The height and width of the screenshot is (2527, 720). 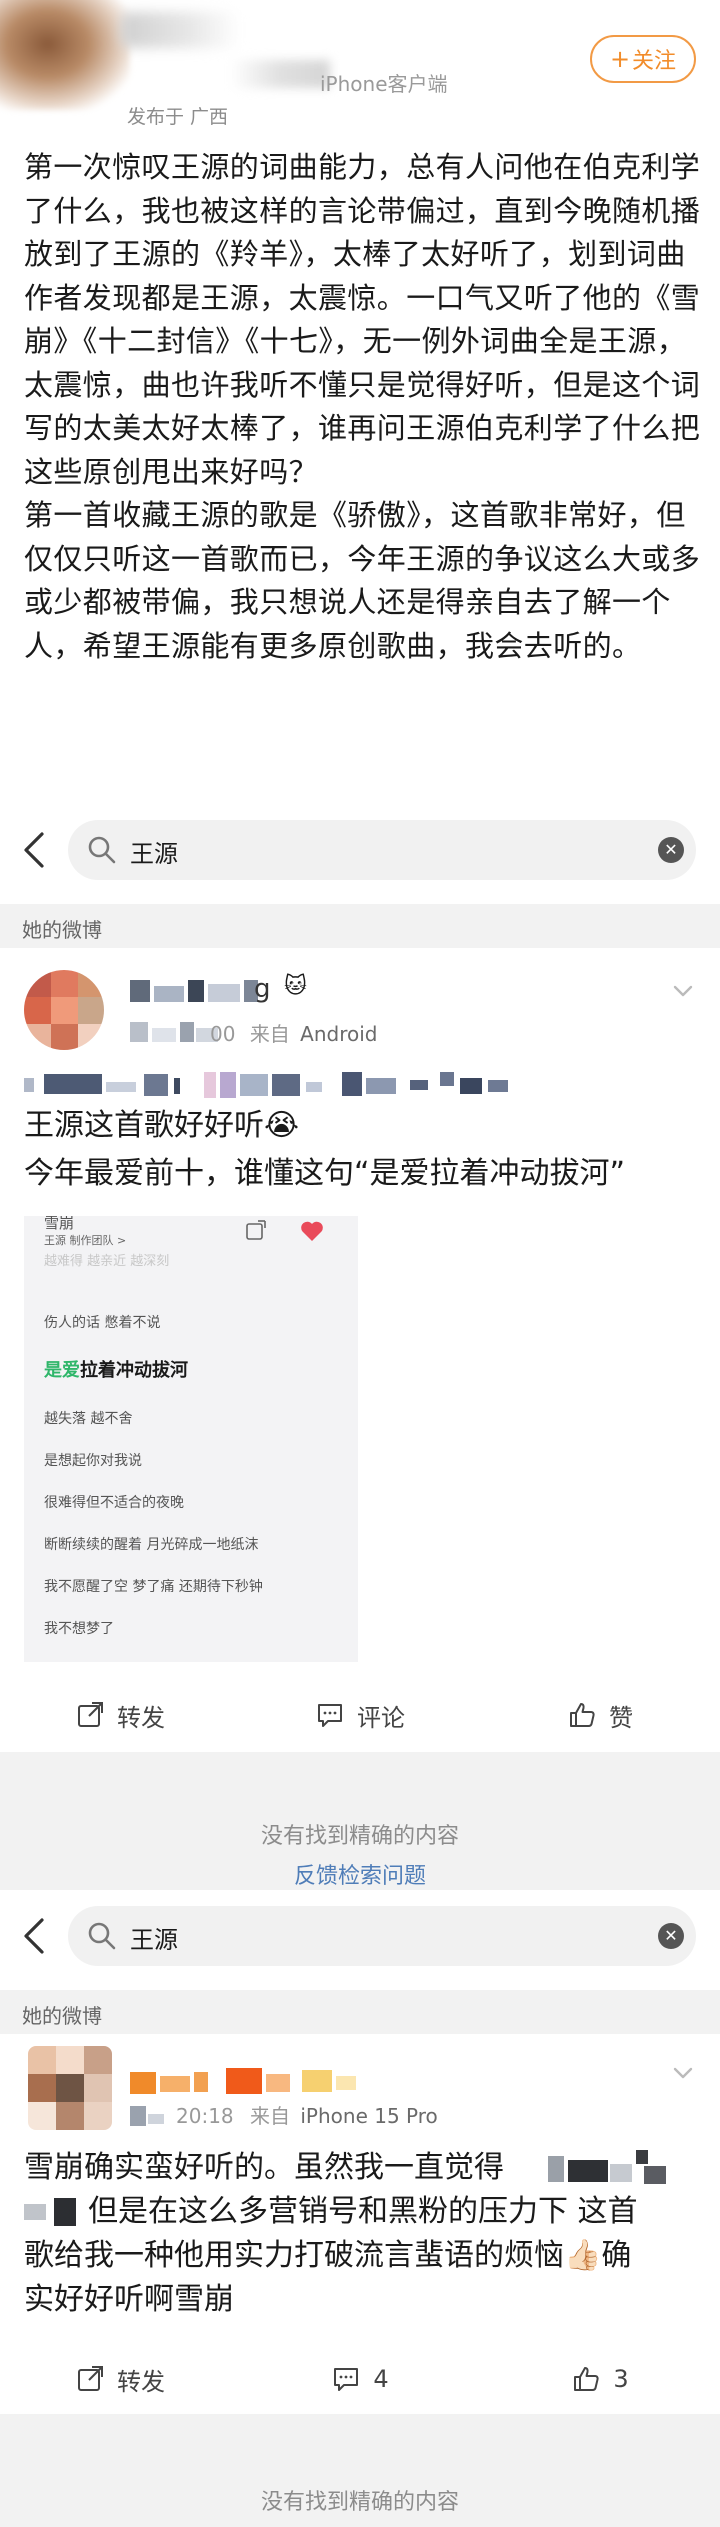 What do you see at coordinates (295, 986) in the screenshot?
I see `badge-icon: 🐱` at bounding box center [295, 986].